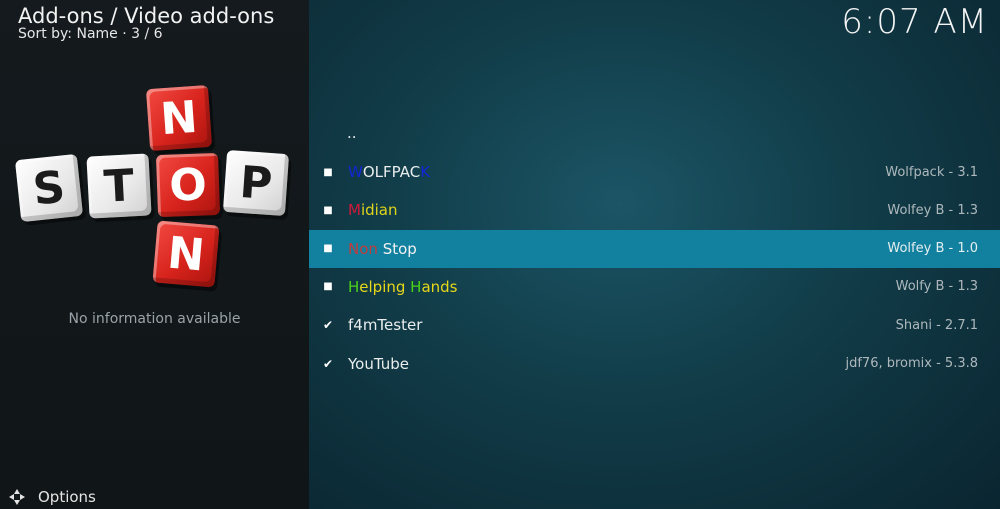  What do you see at coordinates (352, 133) in the screenshot?
I see `parent-folder-item: ..` at bounding box center [352, 133].